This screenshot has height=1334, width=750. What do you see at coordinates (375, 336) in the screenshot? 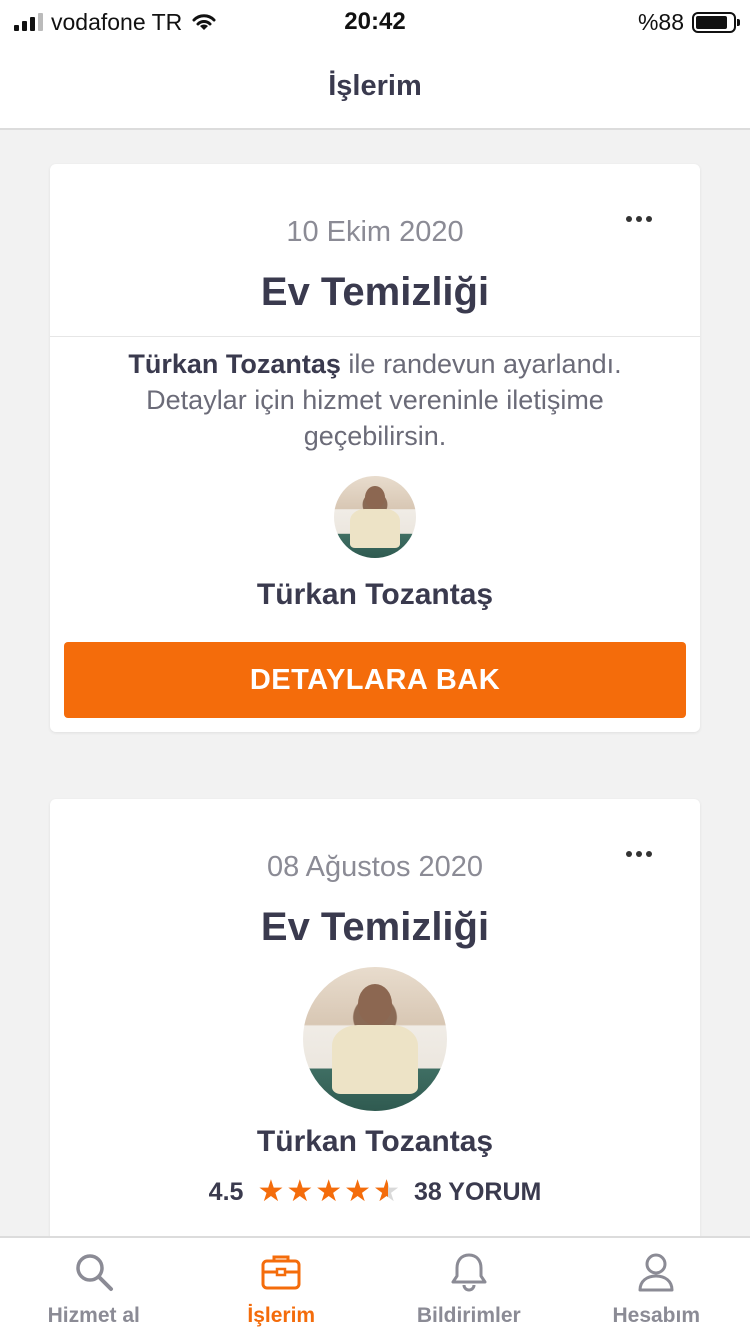
I see `divider` at bounding box center [375, 336].